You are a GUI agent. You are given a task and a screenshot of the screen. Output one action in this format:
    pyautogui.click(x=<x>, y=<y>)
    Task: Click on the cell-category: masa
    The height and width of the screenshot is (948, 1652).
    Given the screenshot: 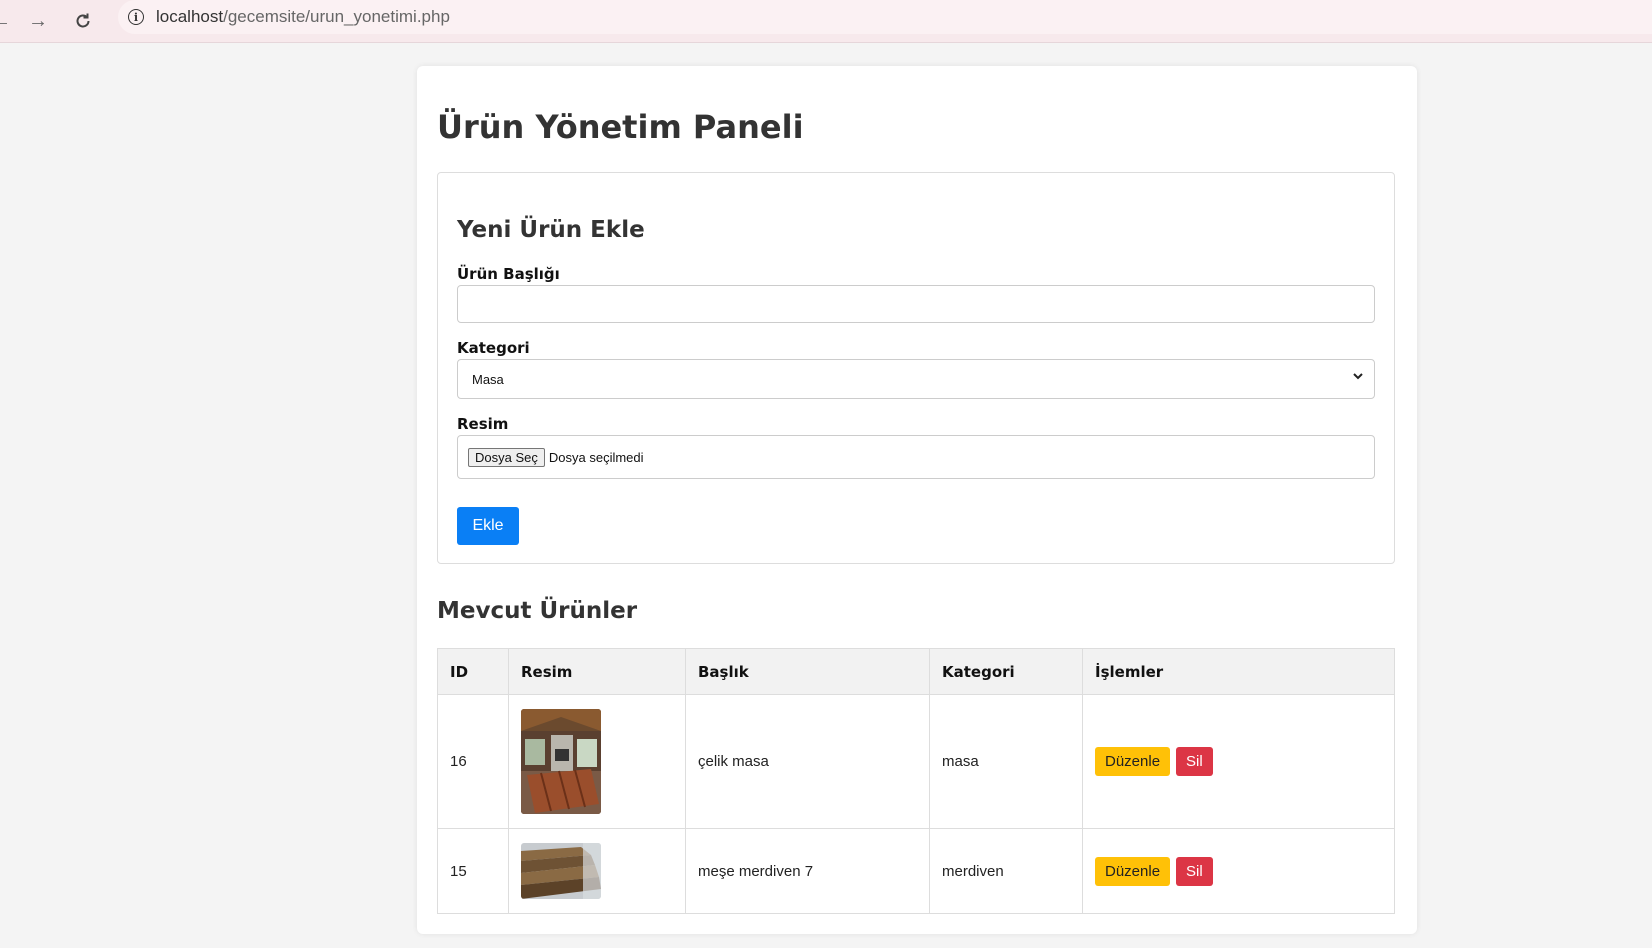 What is the action you would take?
    pyautogui.click(x=1006, y=761)
    